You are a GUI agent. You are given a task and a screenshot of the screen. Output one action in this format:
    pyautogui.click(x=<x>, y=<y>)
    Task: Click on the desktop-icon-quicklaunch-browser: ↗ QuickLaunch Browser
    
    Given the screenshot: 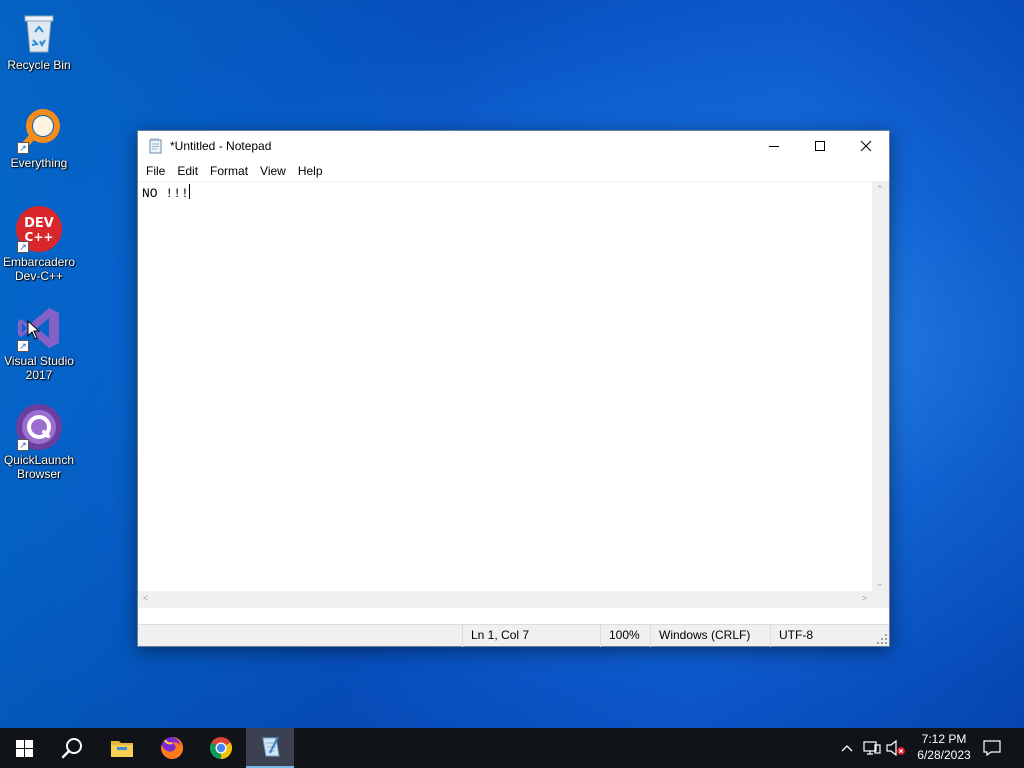 What is the action you would take?
    pyautogui.click(x=39, y=442)
    